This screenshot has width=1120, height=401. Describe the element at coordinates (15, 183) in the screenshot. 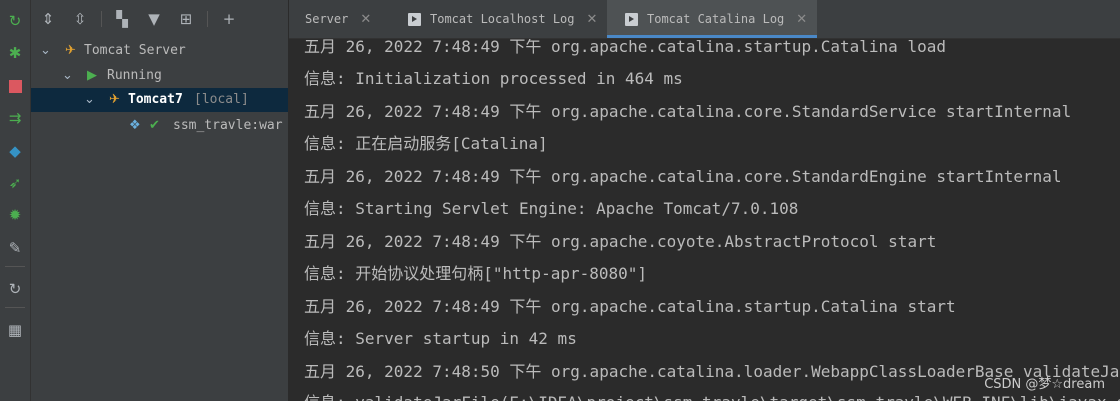

I see `run-icon: ➶` at that location.